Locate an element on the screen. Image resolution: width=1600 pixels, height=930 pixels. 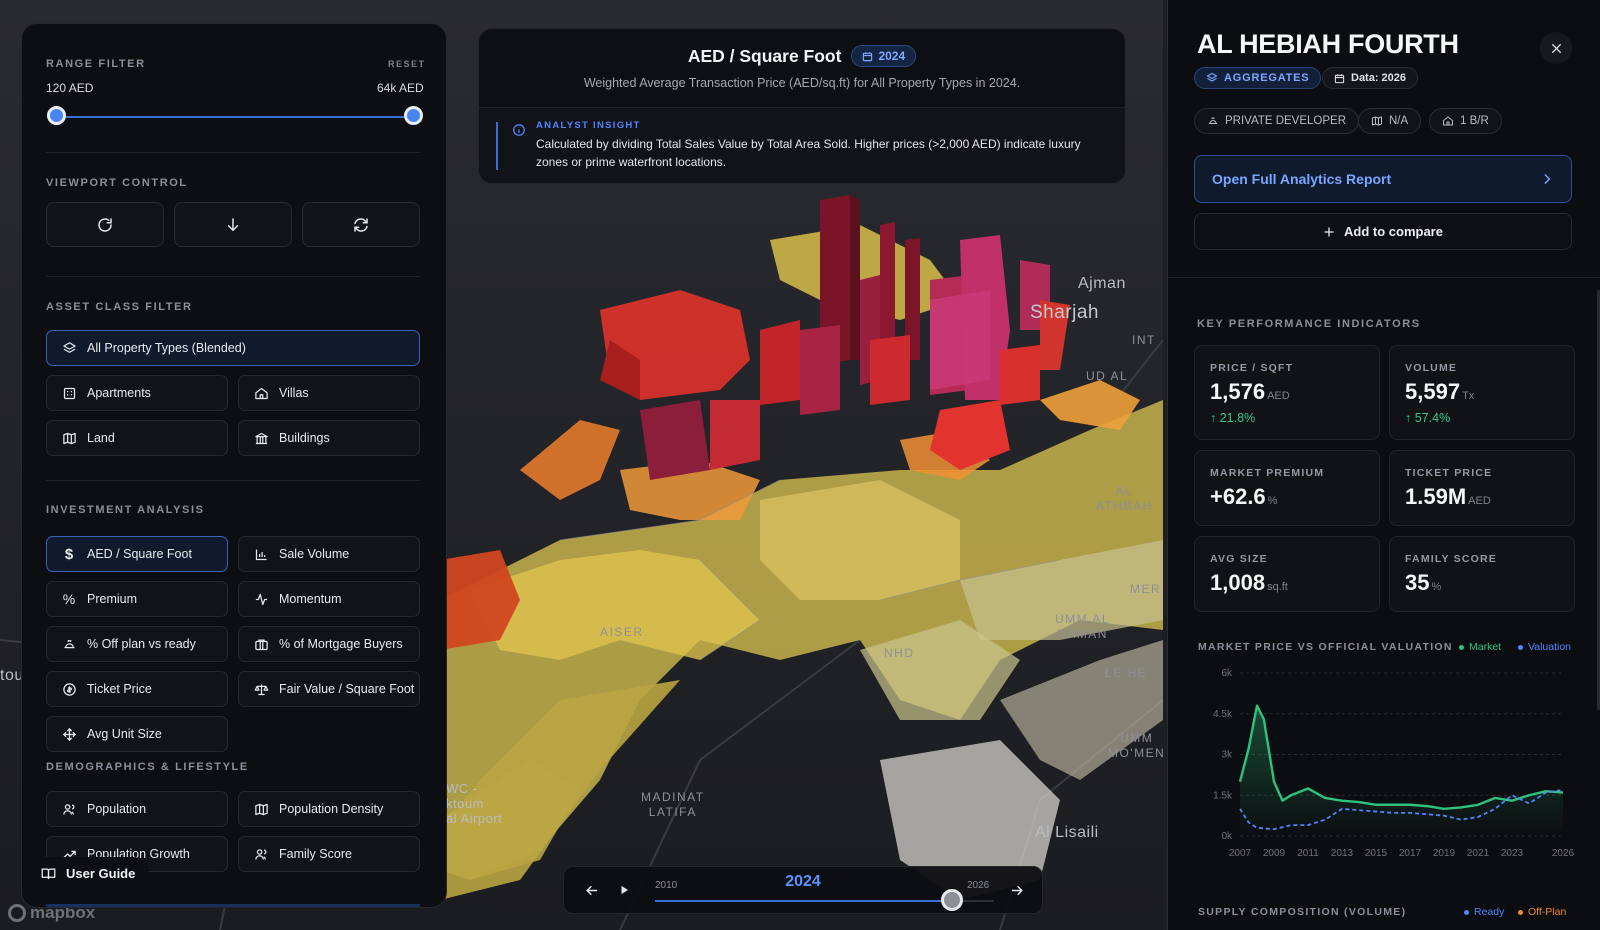
metric-aed-sqft-label: AED / Square Foot is located at coordinates (139, 554).